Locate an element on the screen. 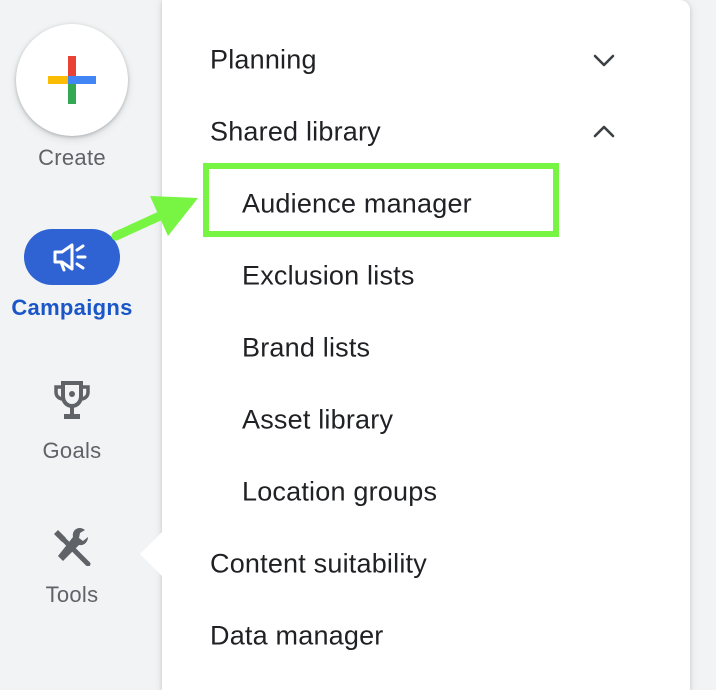  menu-item-data-manager: Data manager is located at coordinates (426, 636).